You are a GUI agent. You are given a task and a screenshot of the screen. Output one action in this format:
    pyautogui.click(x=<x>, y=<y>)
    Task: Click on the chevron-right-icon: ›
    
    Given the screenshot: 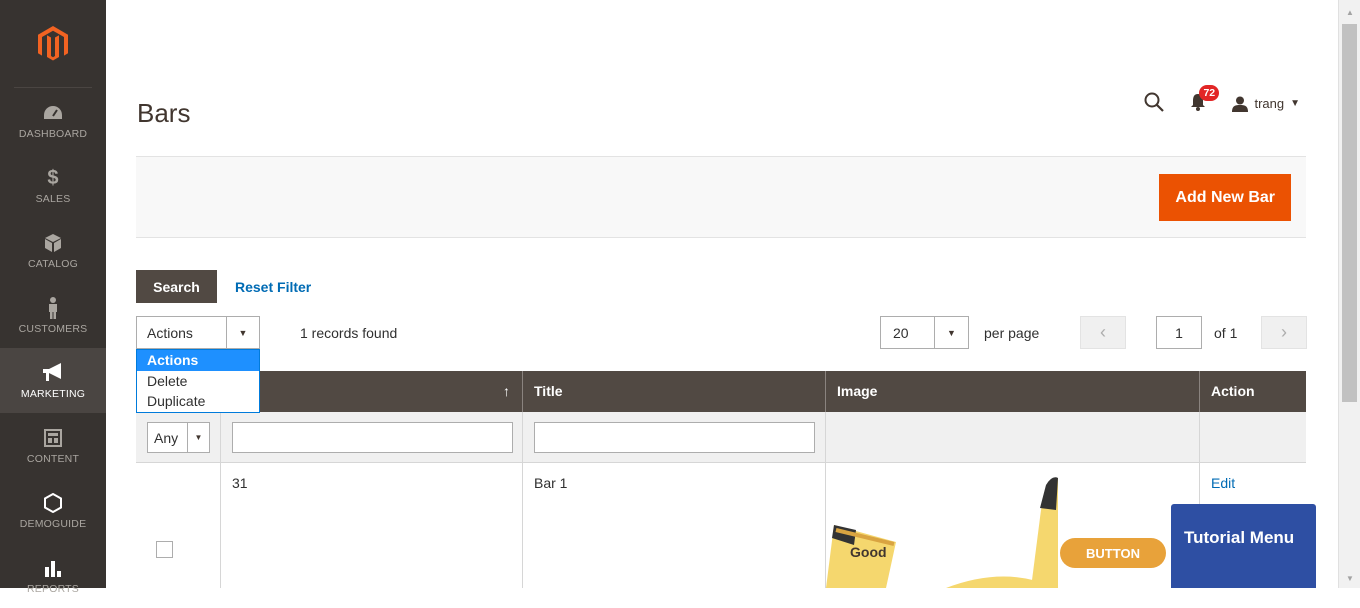 What is the action you would take?
    pyautogui.click(x=1284, y=332)
    